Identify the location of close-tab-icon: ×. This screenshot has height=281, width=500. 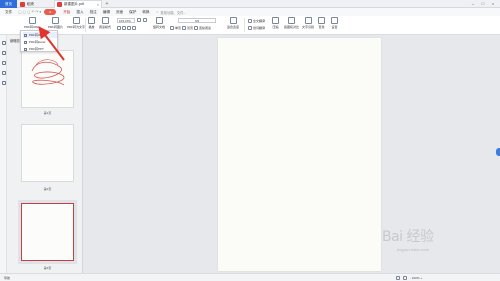
(98, 5).